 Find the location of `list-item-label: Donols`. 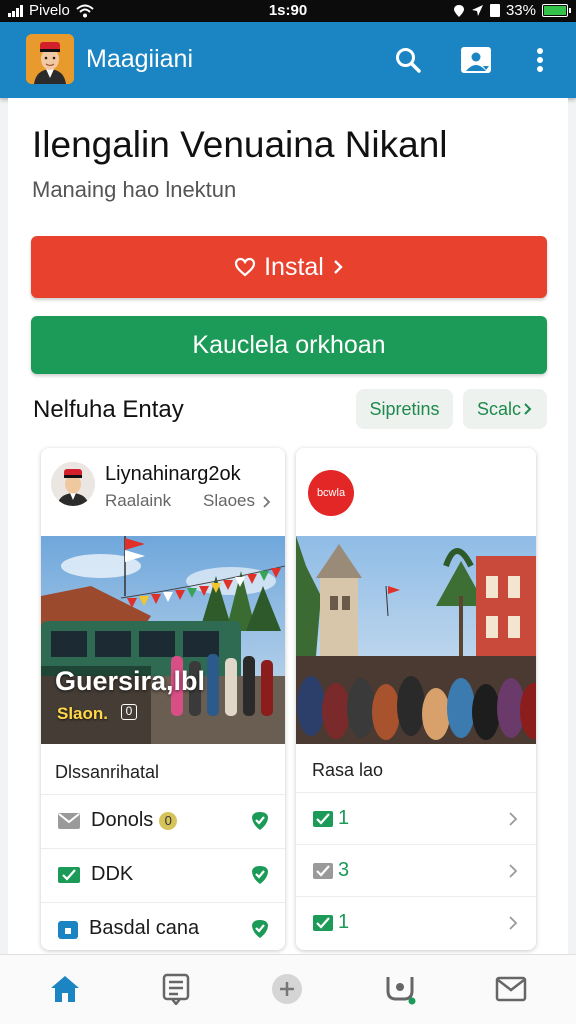

list-item-label: Donols is located at coordinates (122, 820).